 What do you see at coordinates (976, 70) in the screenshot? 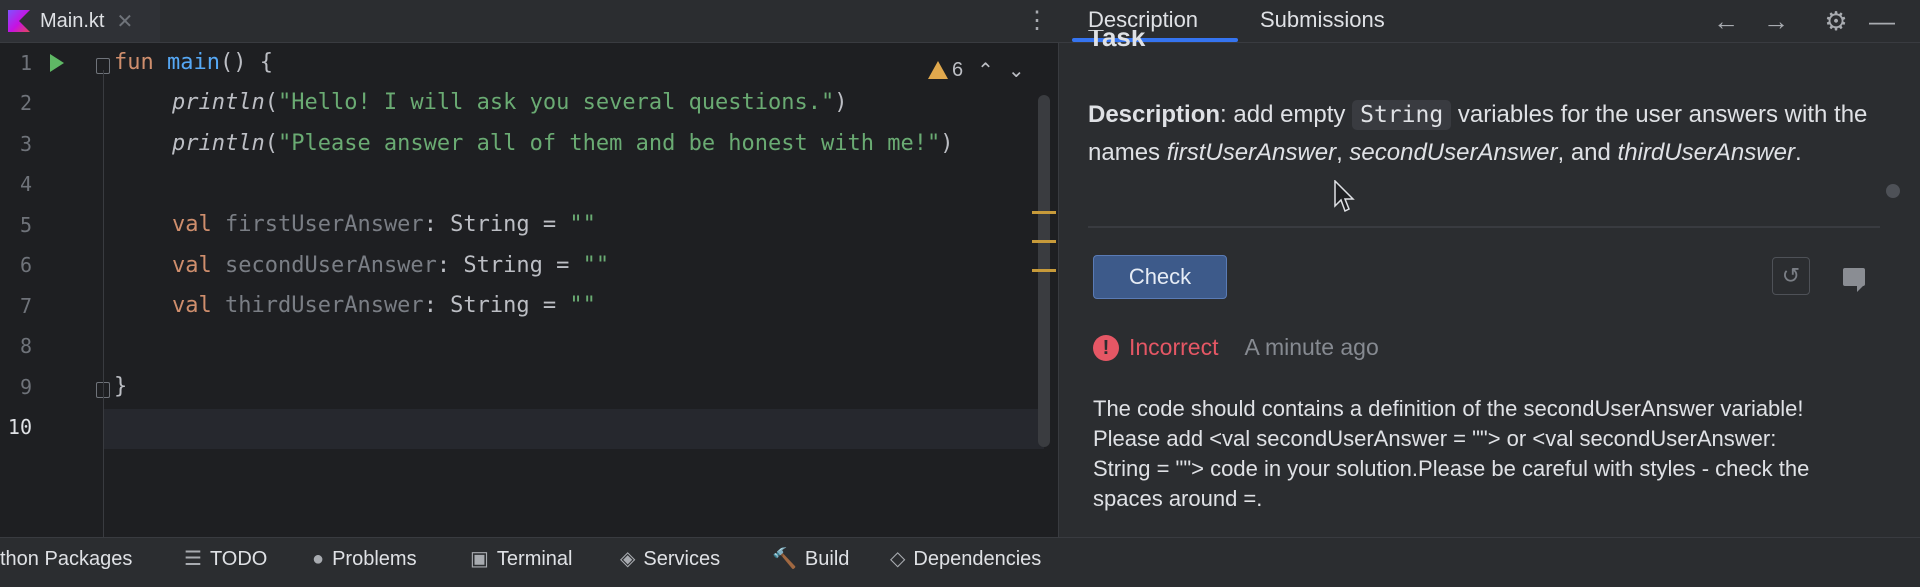
I see `inspection-widget: 6 ⌃ ⌄` at bounding box center [976, 70].